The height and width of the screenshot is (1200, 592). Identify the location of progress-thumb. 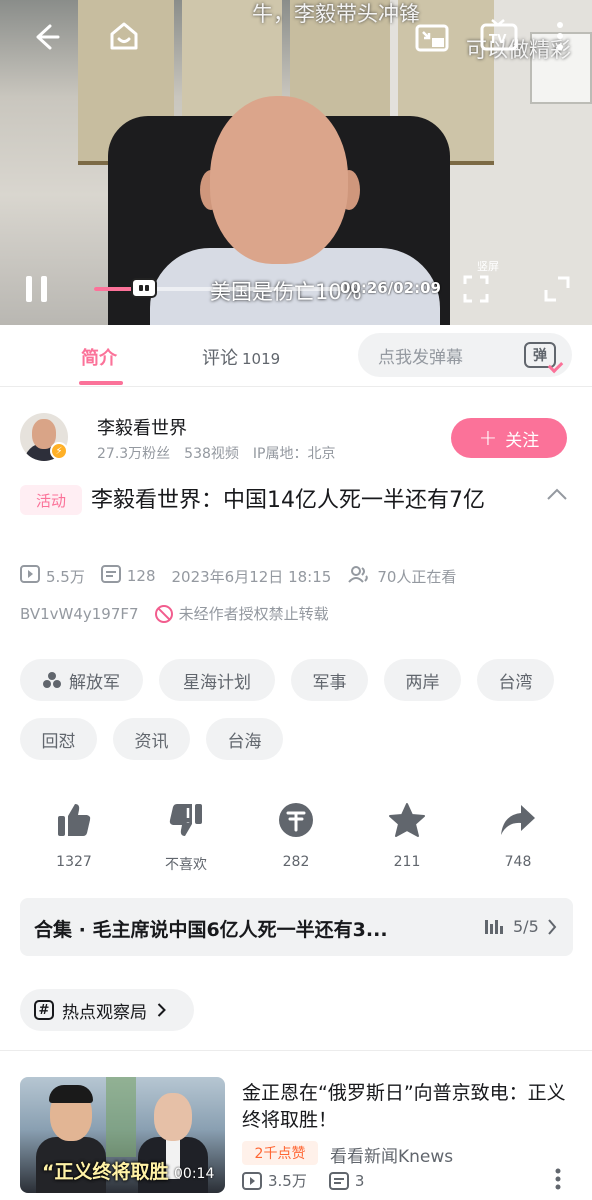
(144, 288).